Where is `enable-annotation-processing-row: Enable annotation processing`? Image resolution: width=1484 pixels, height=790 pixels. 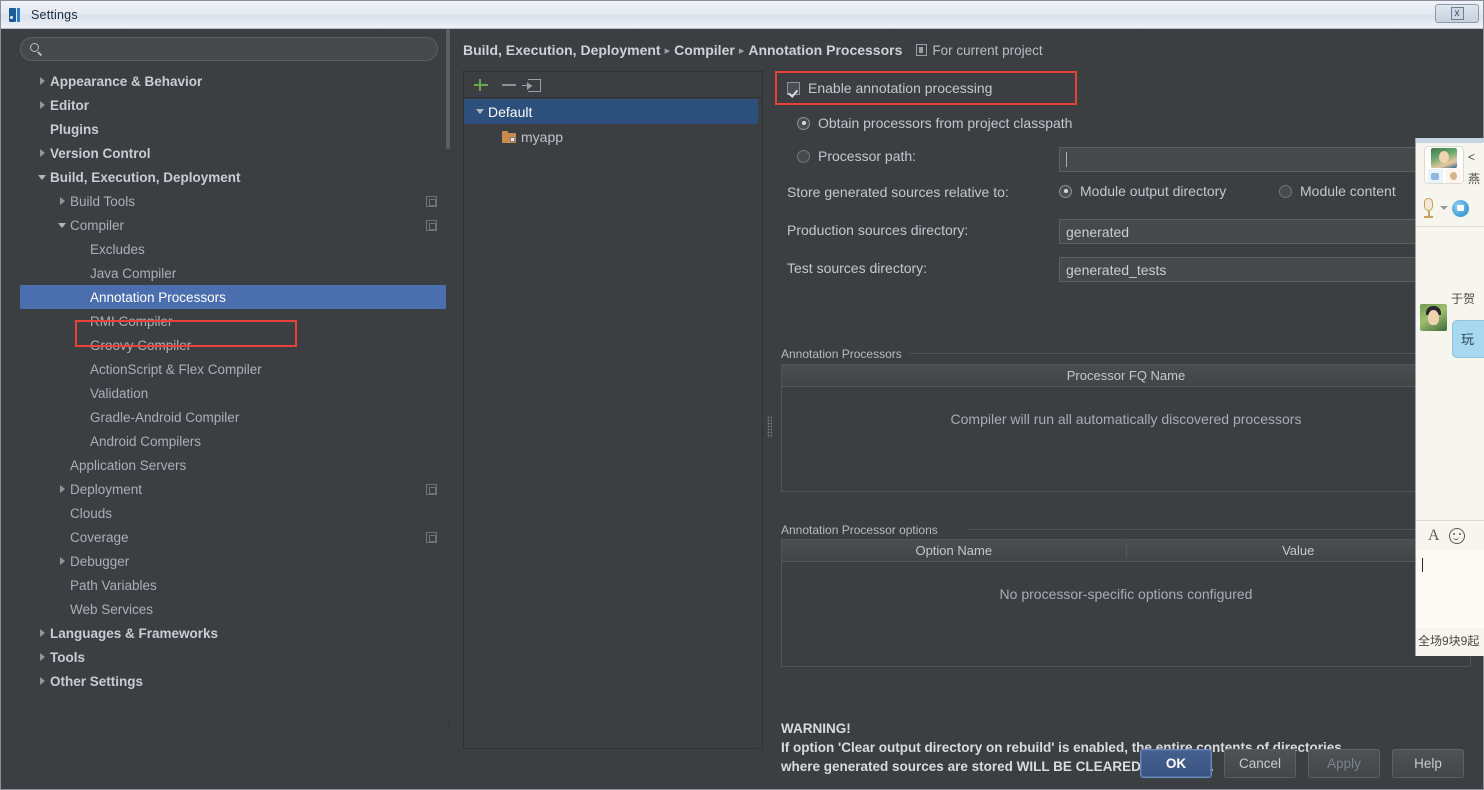
enable-annotation-processing-row: Enable annotation processing is located at coordinates (889, 88).